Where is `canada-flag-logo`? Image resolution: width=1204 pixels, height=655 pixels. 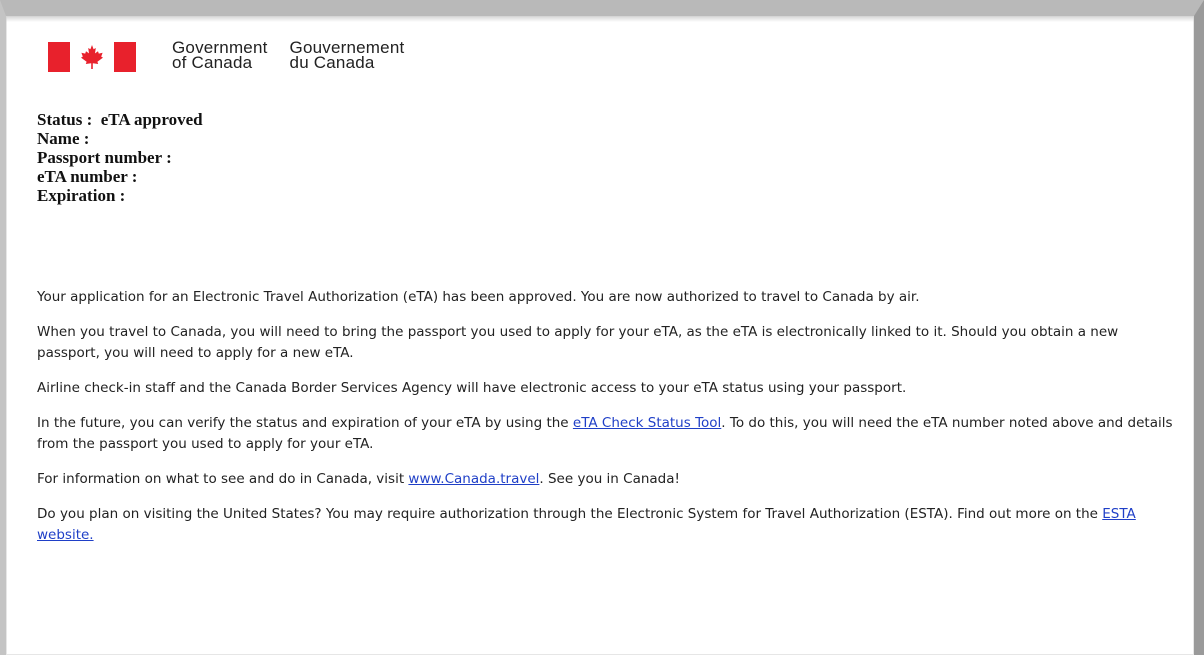
canada-flag-logo is located at coordinates (92, 57).